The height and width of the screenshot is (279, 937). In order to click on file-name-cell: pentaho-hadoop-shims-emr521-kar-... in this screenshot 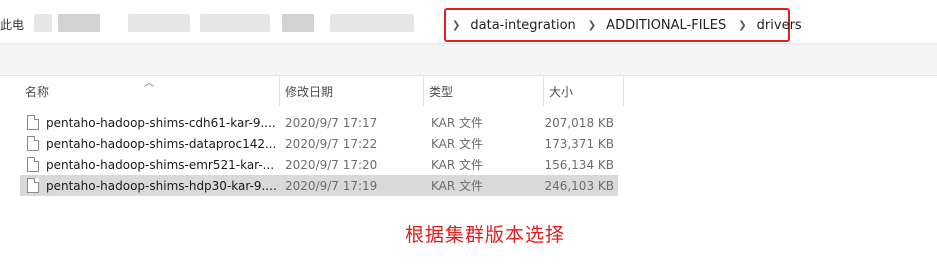, I will do `click(150, 164)`.